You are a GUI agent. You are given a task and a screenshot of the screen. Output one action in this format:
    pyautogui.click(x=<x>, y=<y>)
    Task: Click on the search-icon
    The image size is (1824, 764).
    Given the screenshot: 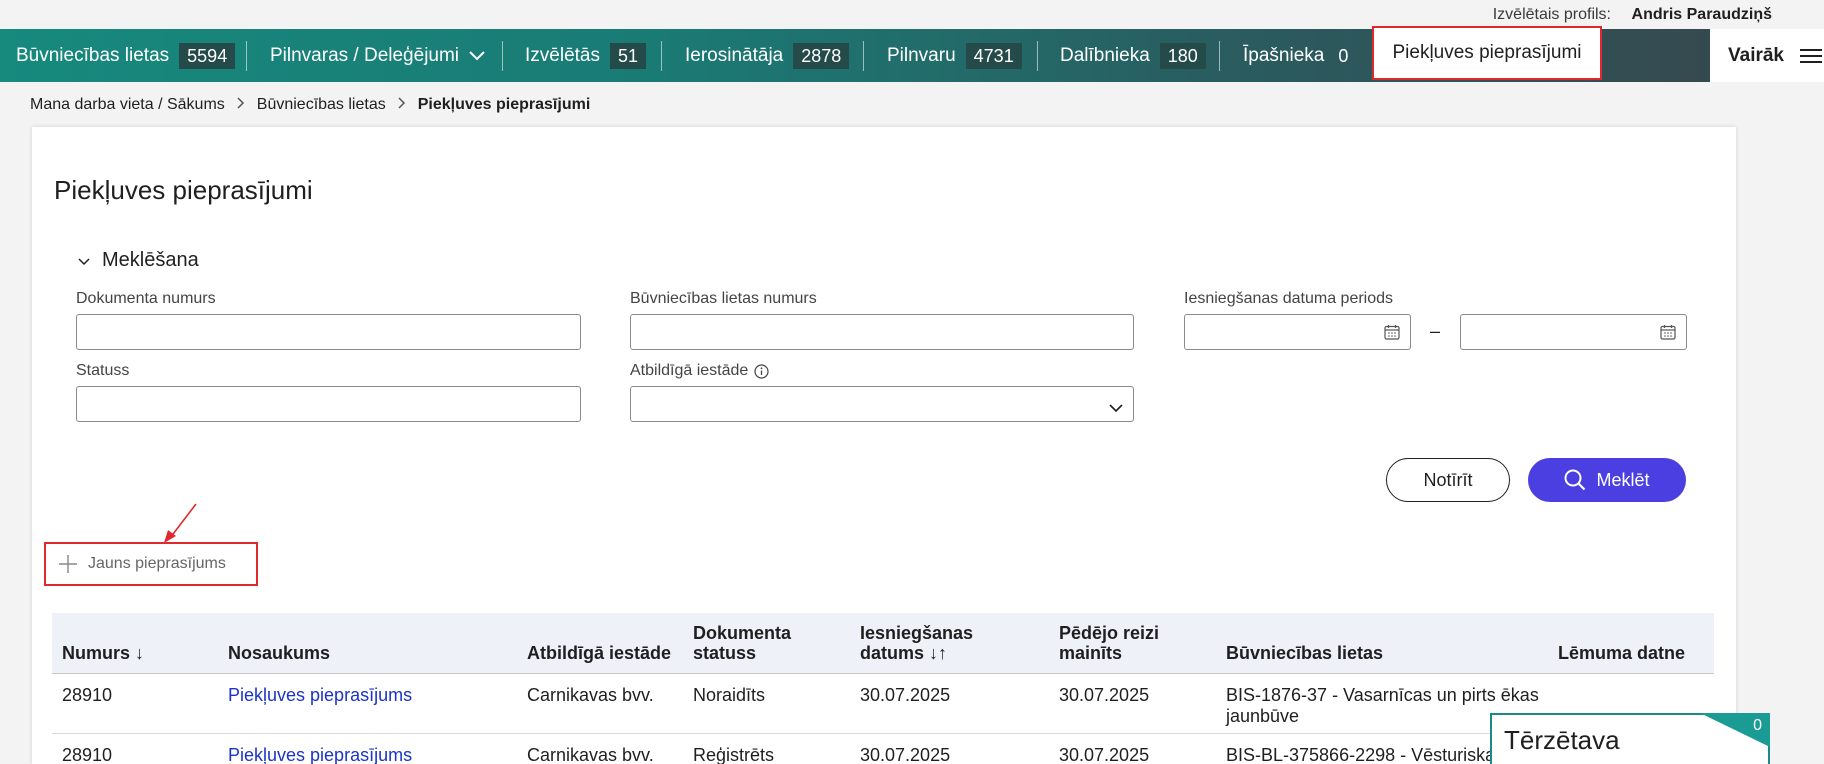 What is the action you would take?
    pyautogui.click(x=1580, y=480)
    